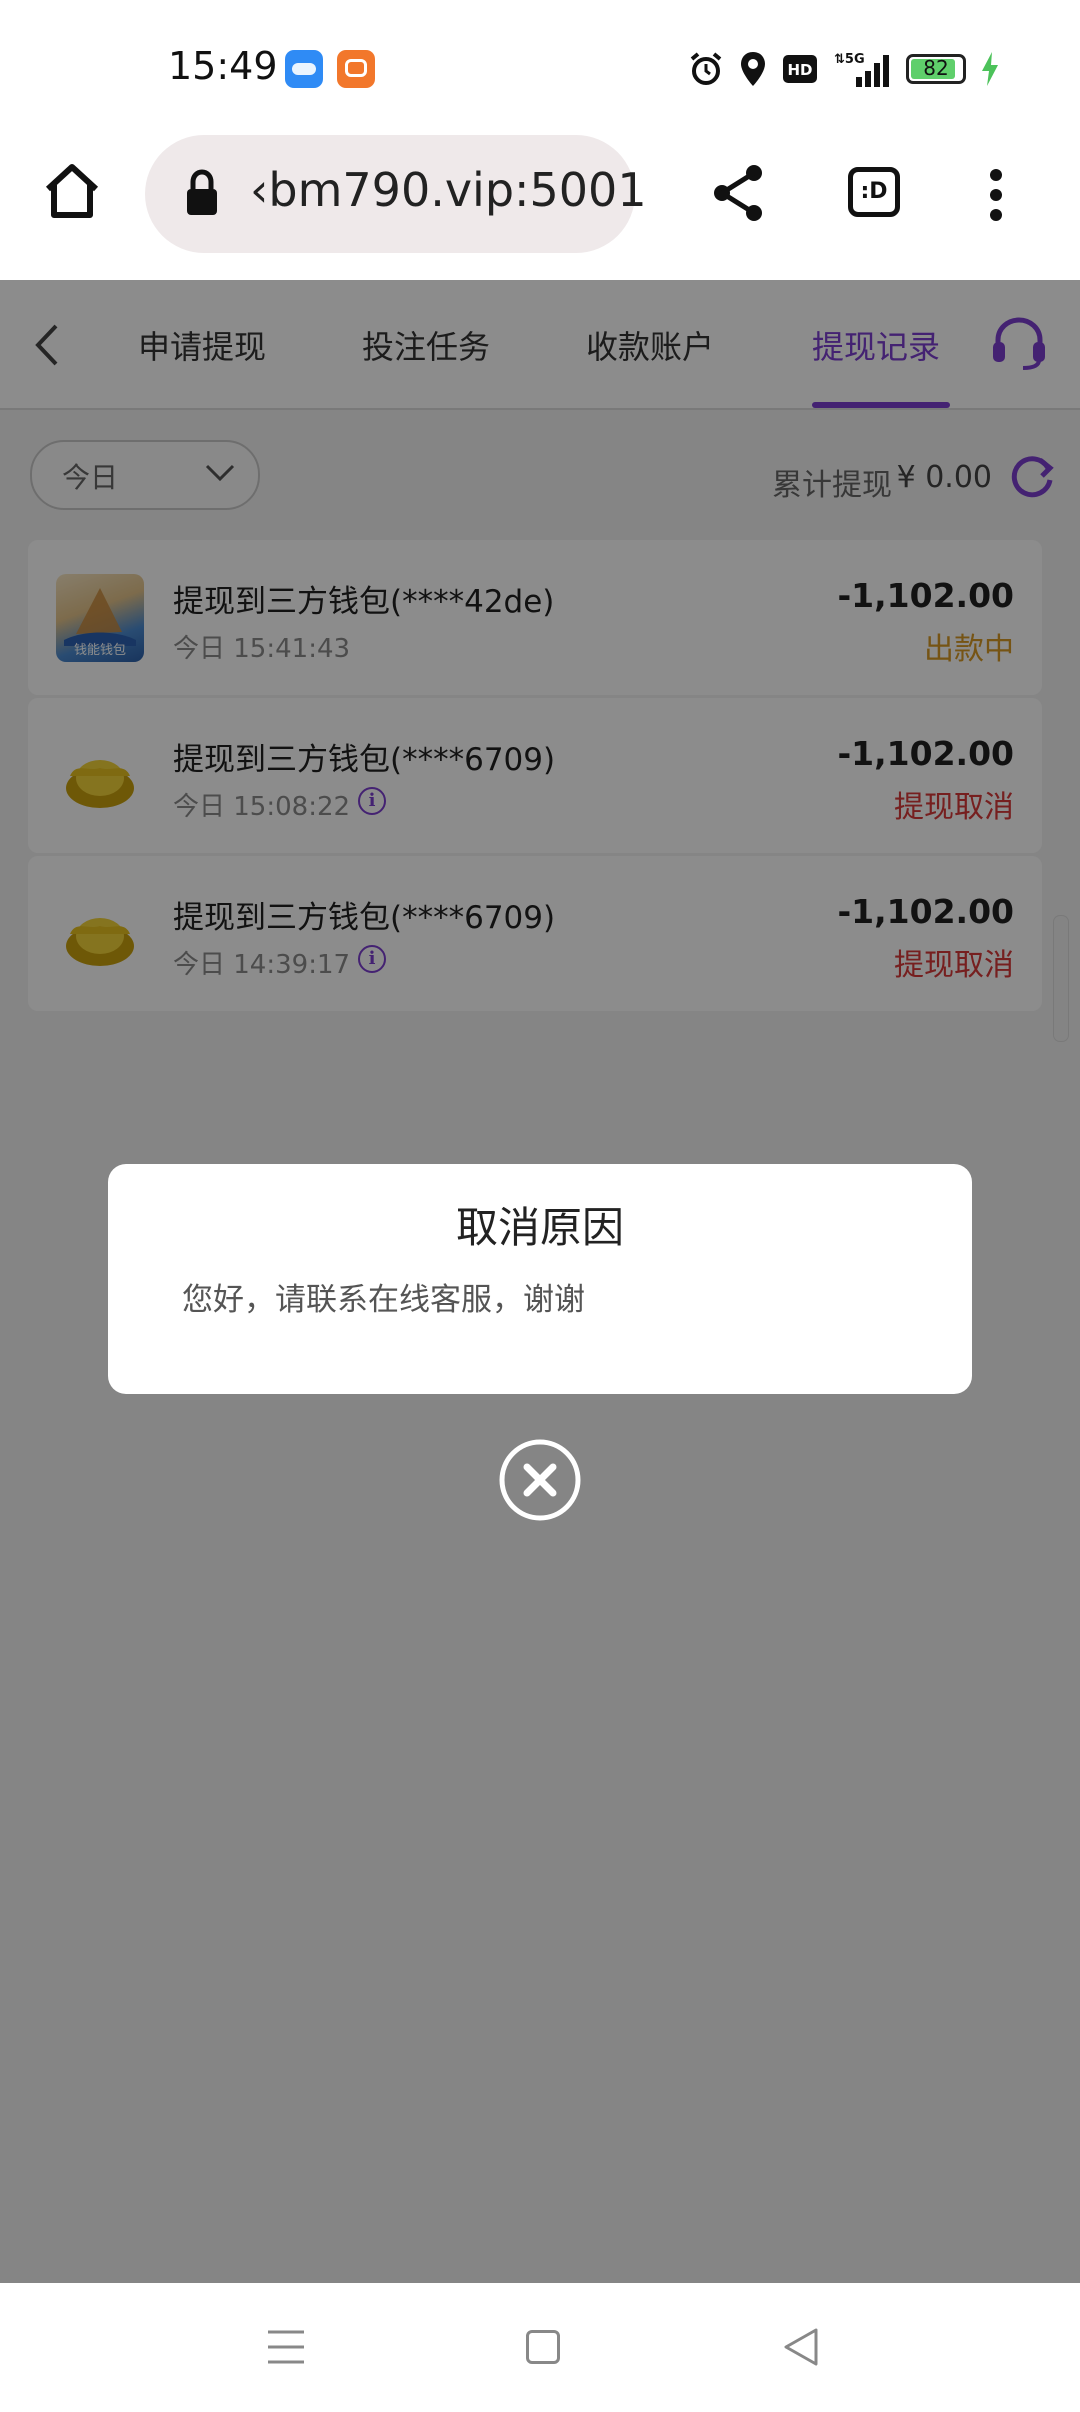  What do you see at coordinates (356, 69) in the screenshot?
I see `didi-app-icon` at bounding box center [356, 69].